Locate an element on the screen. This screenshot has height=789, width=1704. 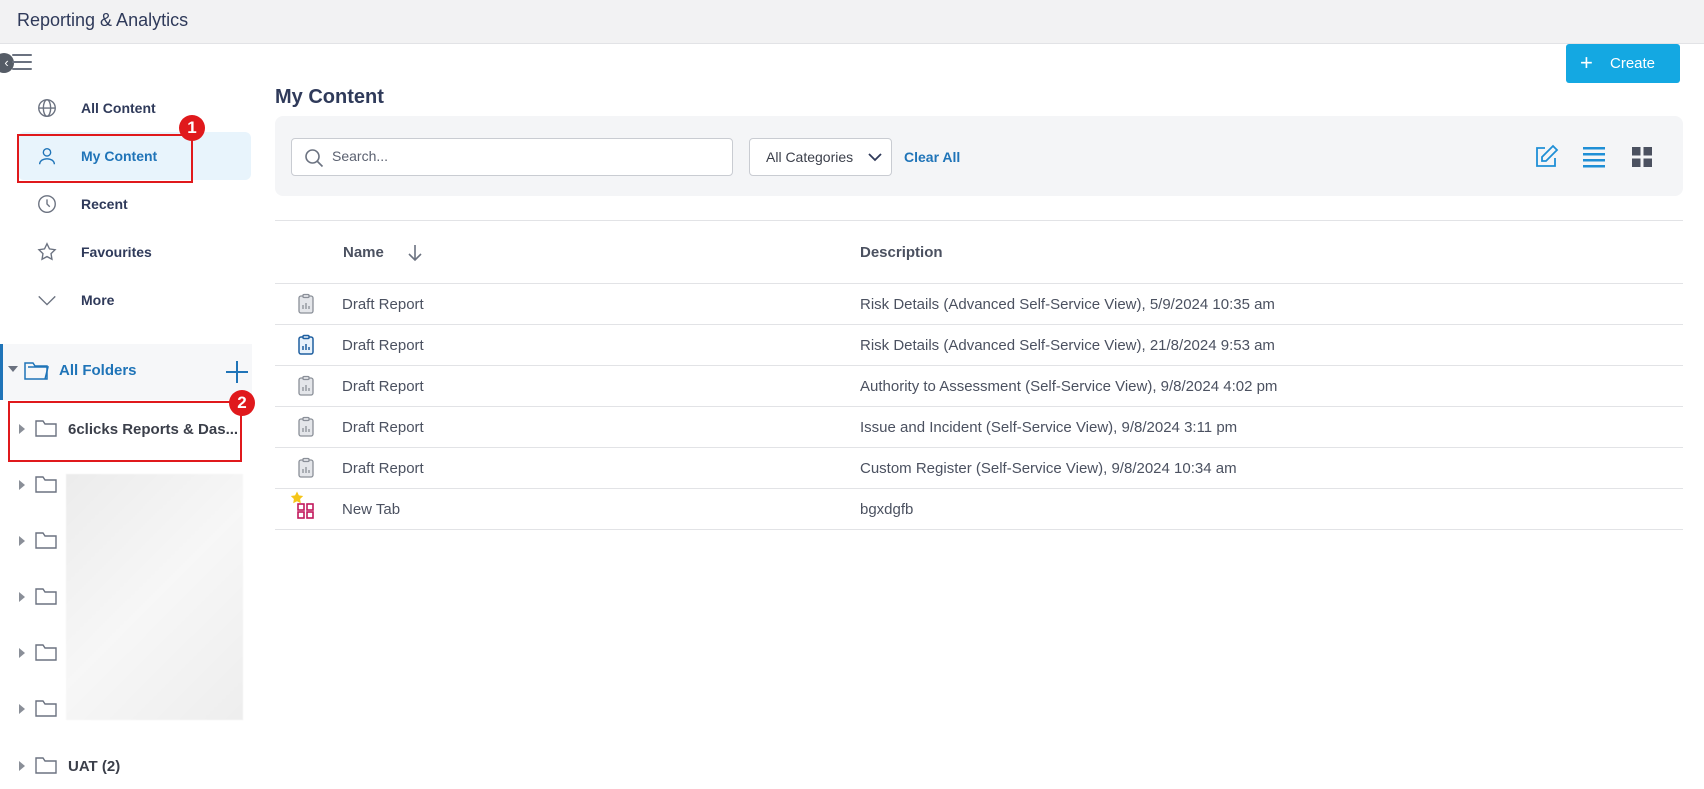
create-button: + Create is located at coordinates (1623, 63).